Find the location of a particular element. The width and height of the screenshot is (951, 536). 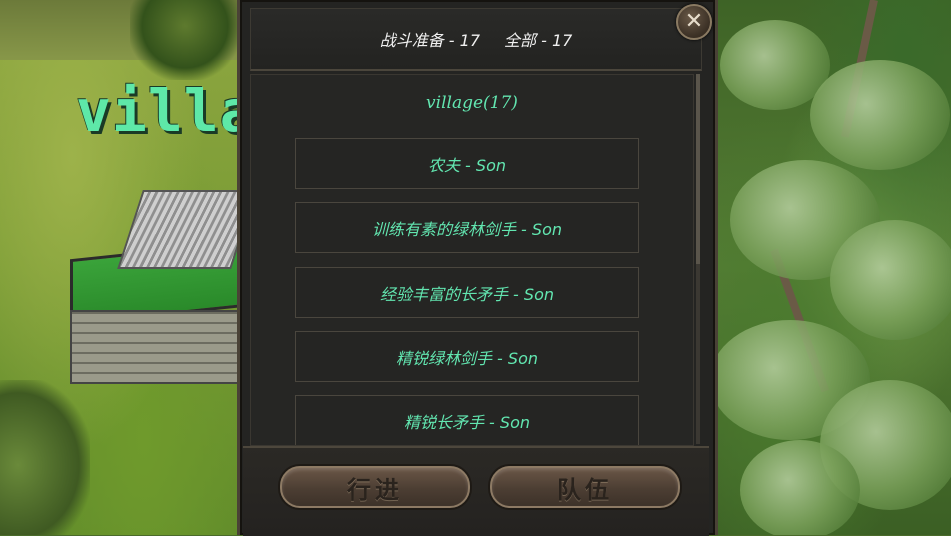

group-title: village(17) is located at coordinates (472, 103).